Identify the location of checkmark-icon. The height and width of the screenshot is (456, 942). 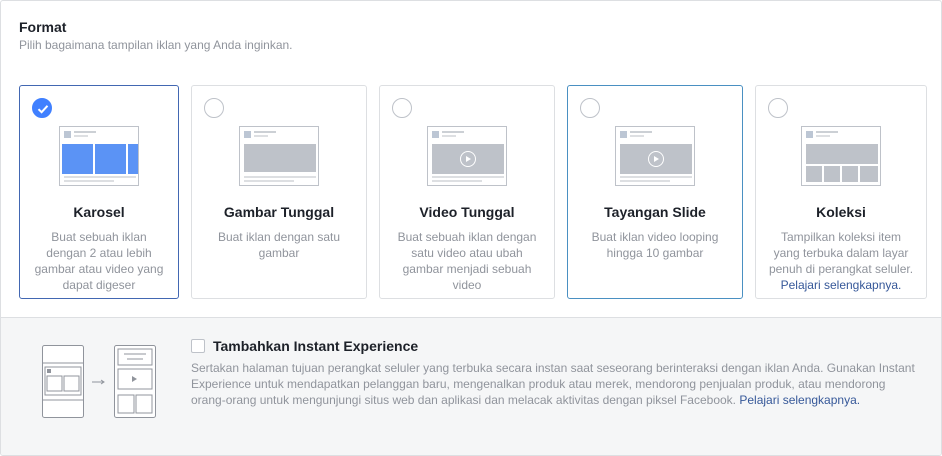
(43, 109).